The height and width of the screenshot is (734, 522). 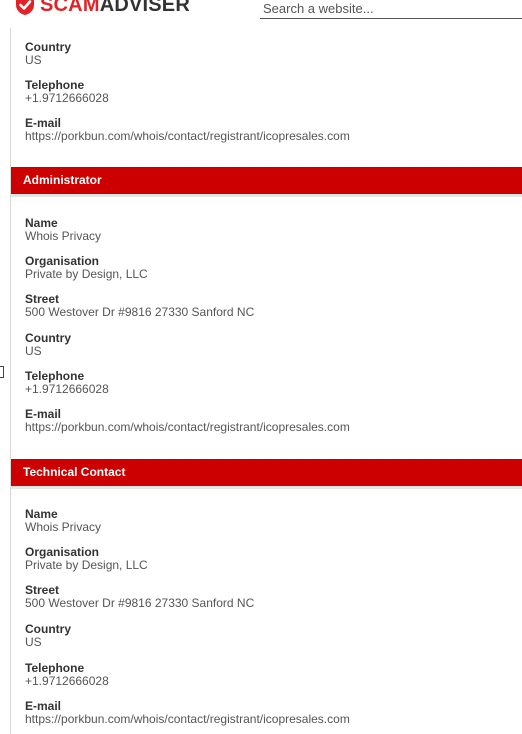 I want to click on shield-check-icon, so click(x=25, y=7).